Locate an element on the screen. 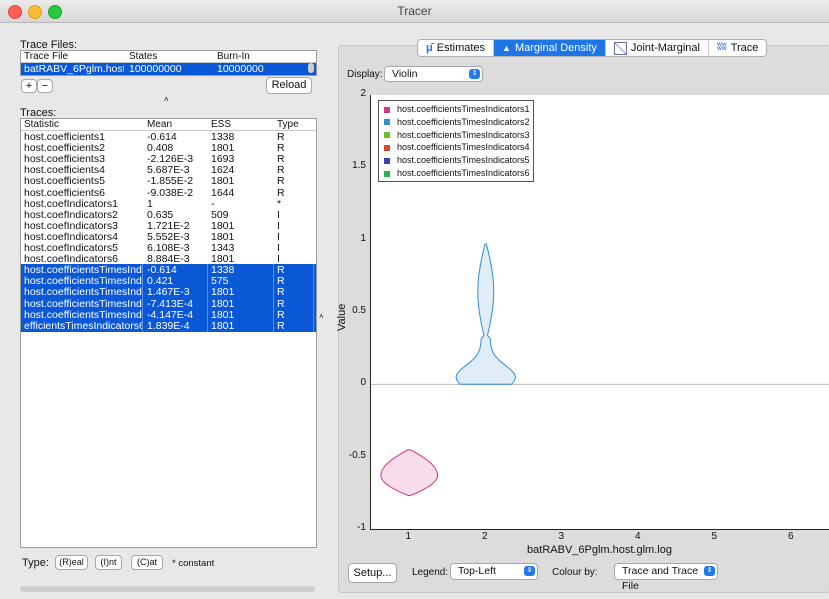  x-tick-label: 4 is located at coordinates (637, 536).